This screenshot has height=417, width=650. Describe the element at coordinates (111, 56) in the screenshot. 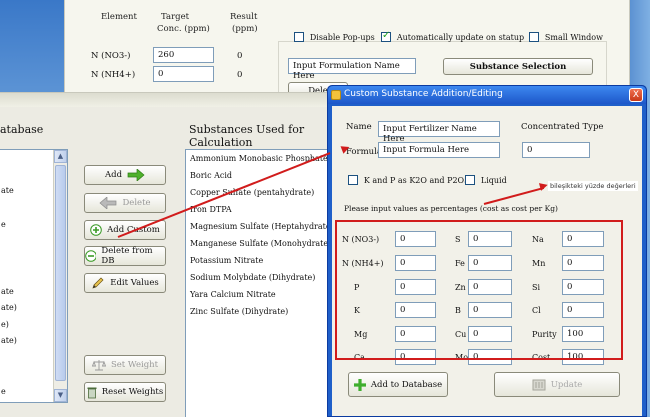

I see `row-label-no3: N (NO3-)` at that location.